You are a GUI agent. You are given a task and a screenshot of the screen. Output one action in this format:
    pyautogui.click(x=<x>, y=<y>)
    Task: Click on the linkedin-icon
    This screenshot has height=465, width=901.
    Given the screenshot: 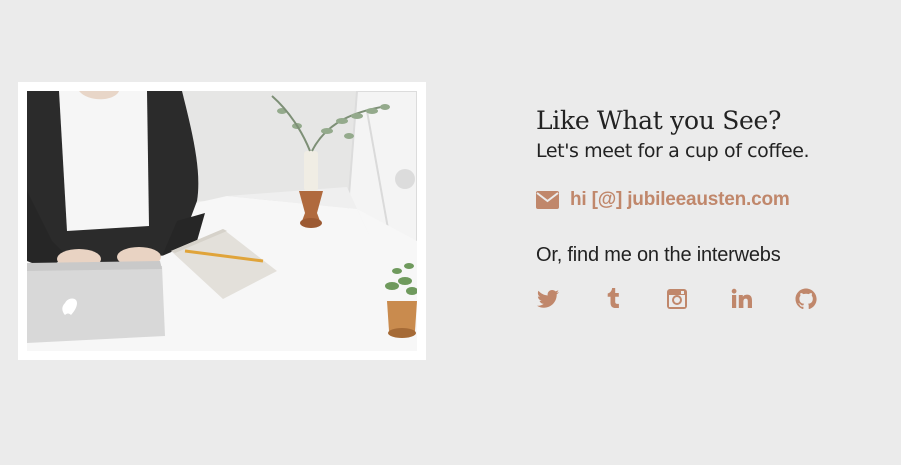 What is the action you would take?
    pyautogui.click(x=741, y=298)
    